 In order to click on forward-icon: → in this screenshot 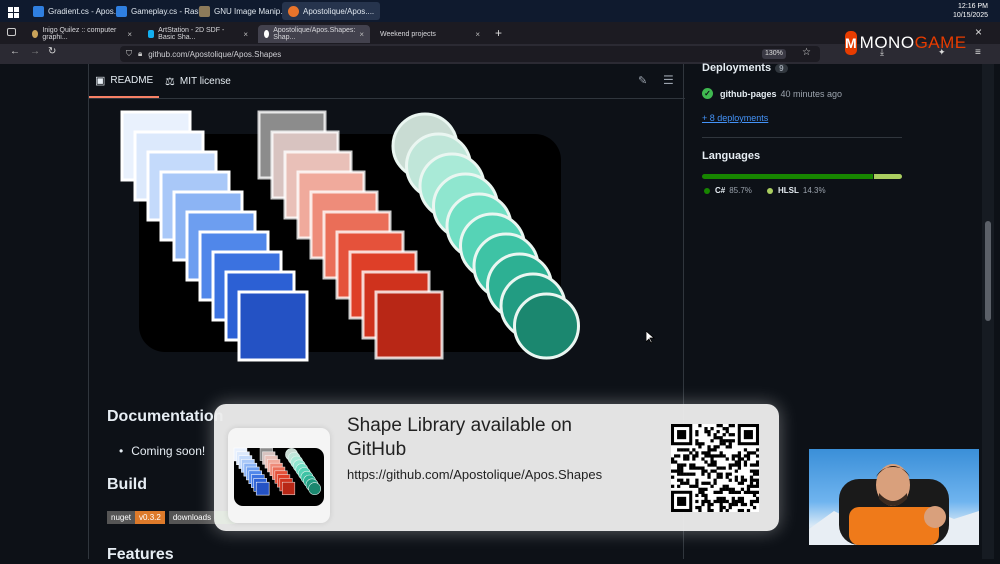, I will do `click(35, 51)`.